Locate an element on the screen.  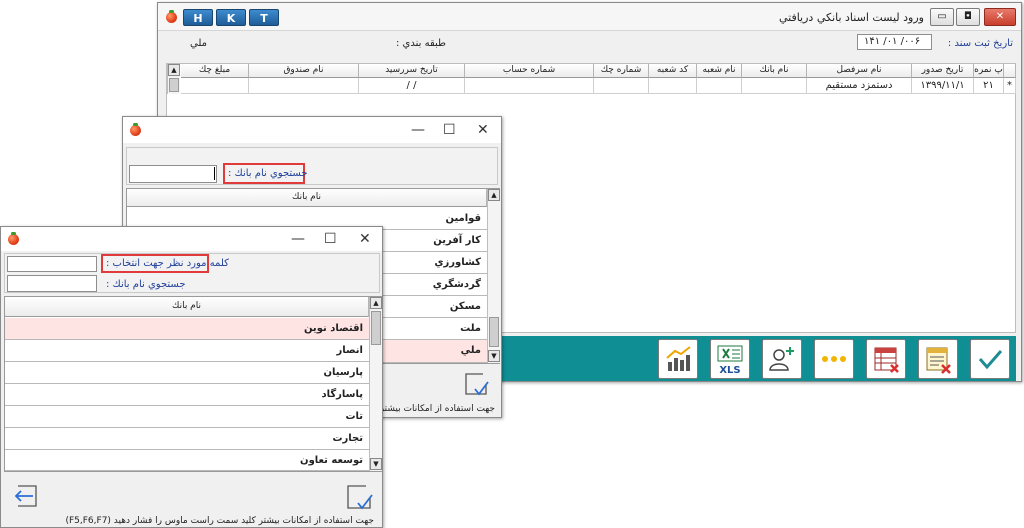
row-marker-header is located at coordinates (1010, 71).